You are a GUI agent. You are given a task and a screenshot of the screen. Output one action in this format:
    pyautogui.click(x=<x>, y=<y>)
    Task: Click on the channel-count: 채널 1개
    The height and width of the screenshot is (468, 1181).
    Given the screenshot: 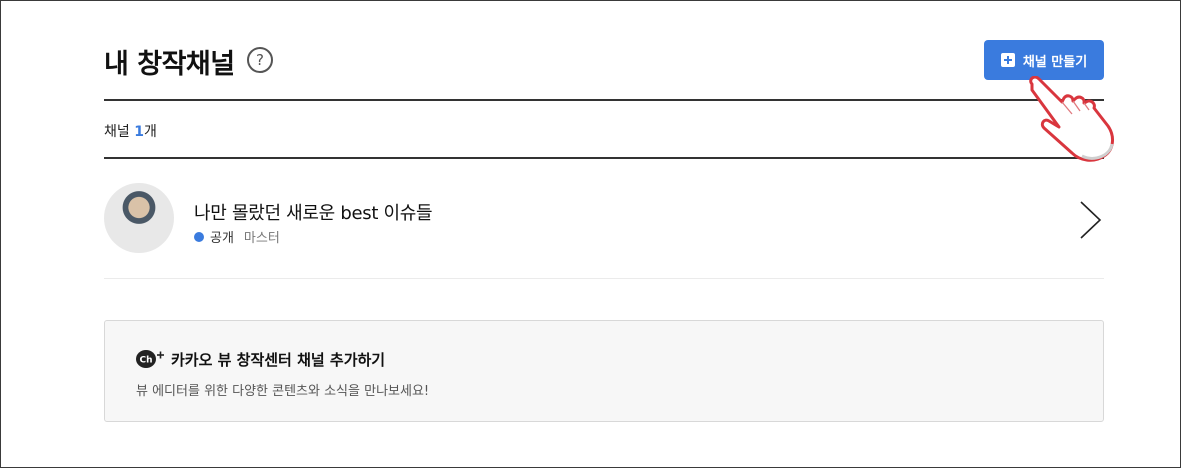 What is the action you would take?
    pyautogui.click(x=130, y=131)
    